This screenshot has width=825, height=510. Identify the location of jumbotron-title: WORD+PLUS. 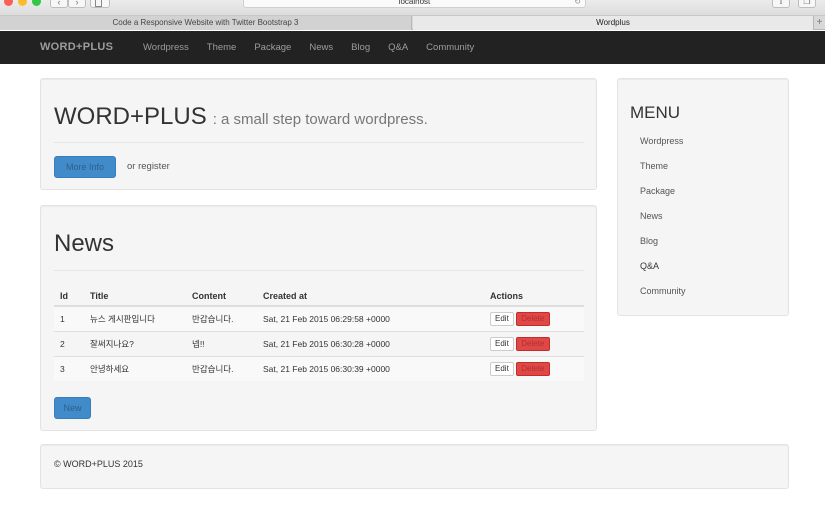
(130, 116).